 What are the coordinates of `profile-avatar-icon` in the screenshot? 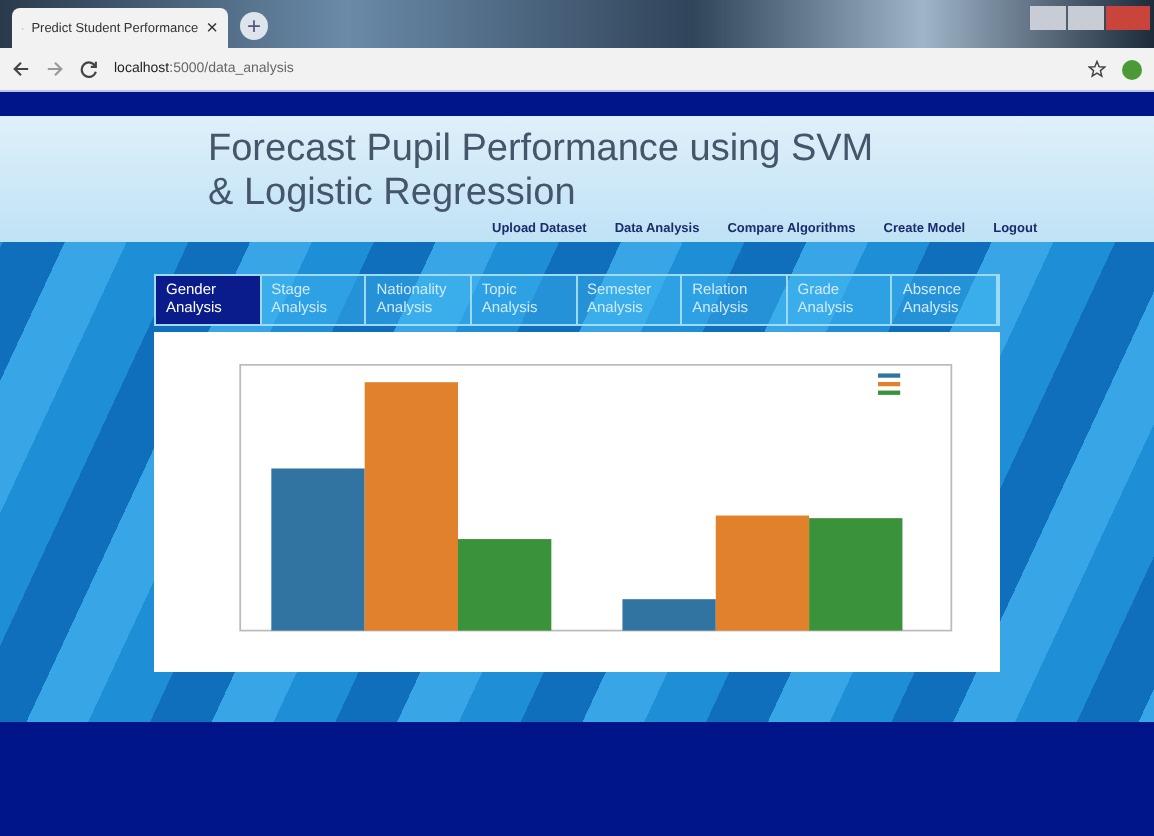 It's located at (1132, 69).